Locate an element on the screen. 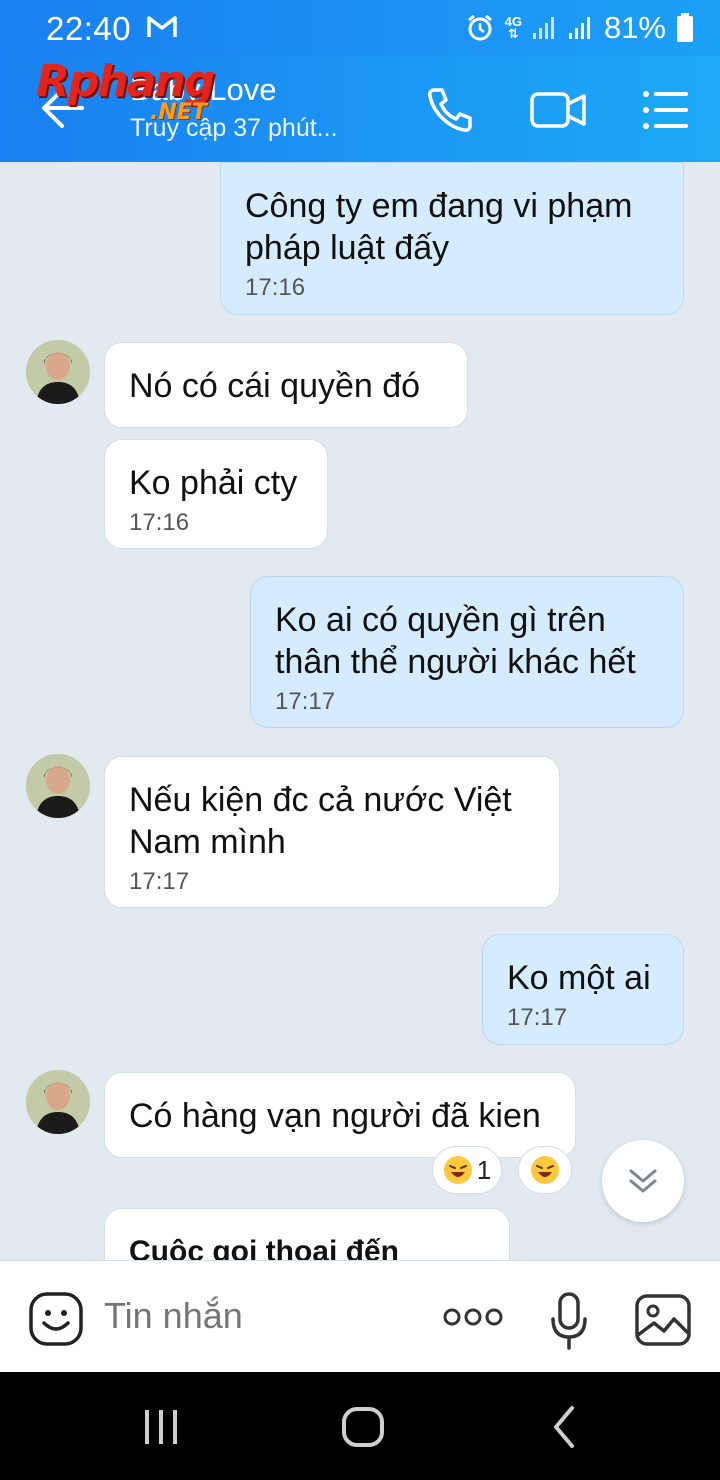  message-bubble-outgoing: Ko một ai 17:17 is located at coordinates (583, 989).